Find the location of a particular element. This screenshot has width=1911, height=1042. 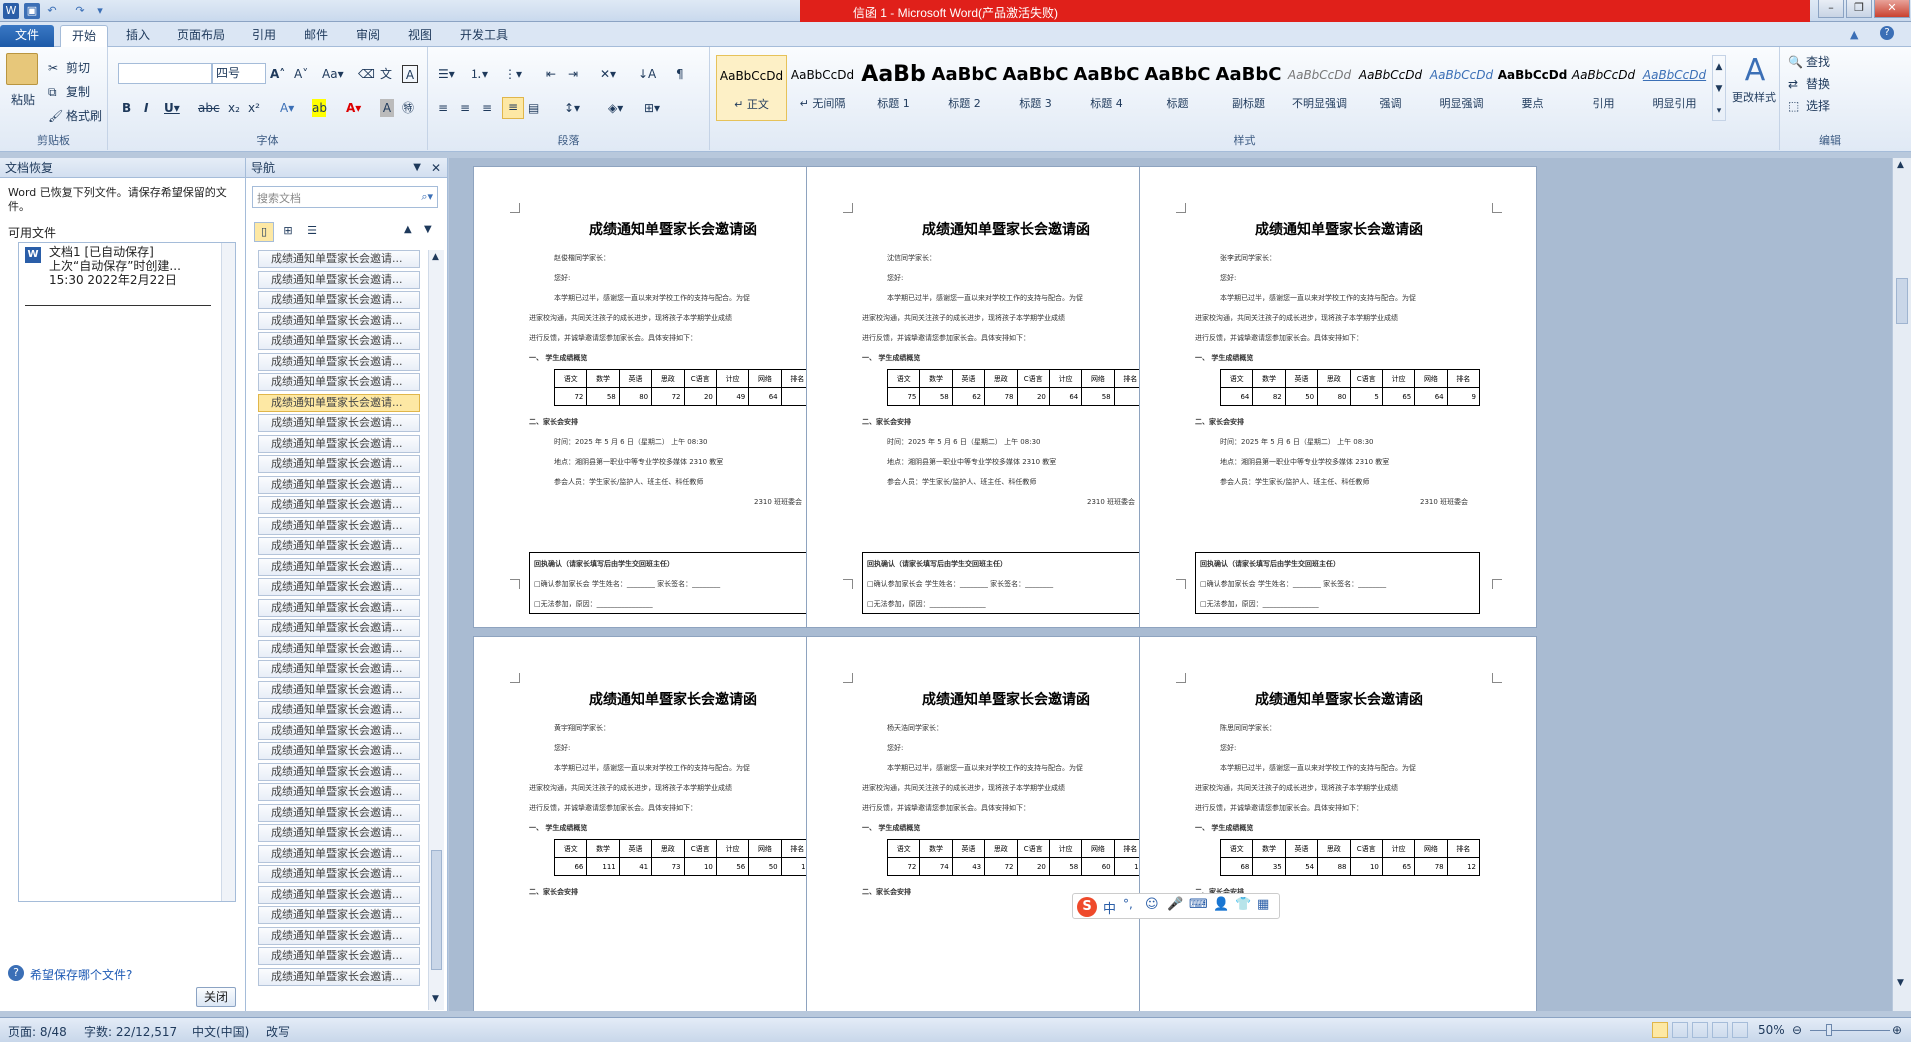

keyboard-icon: ⌨ is located at coordinates (1198, 904).